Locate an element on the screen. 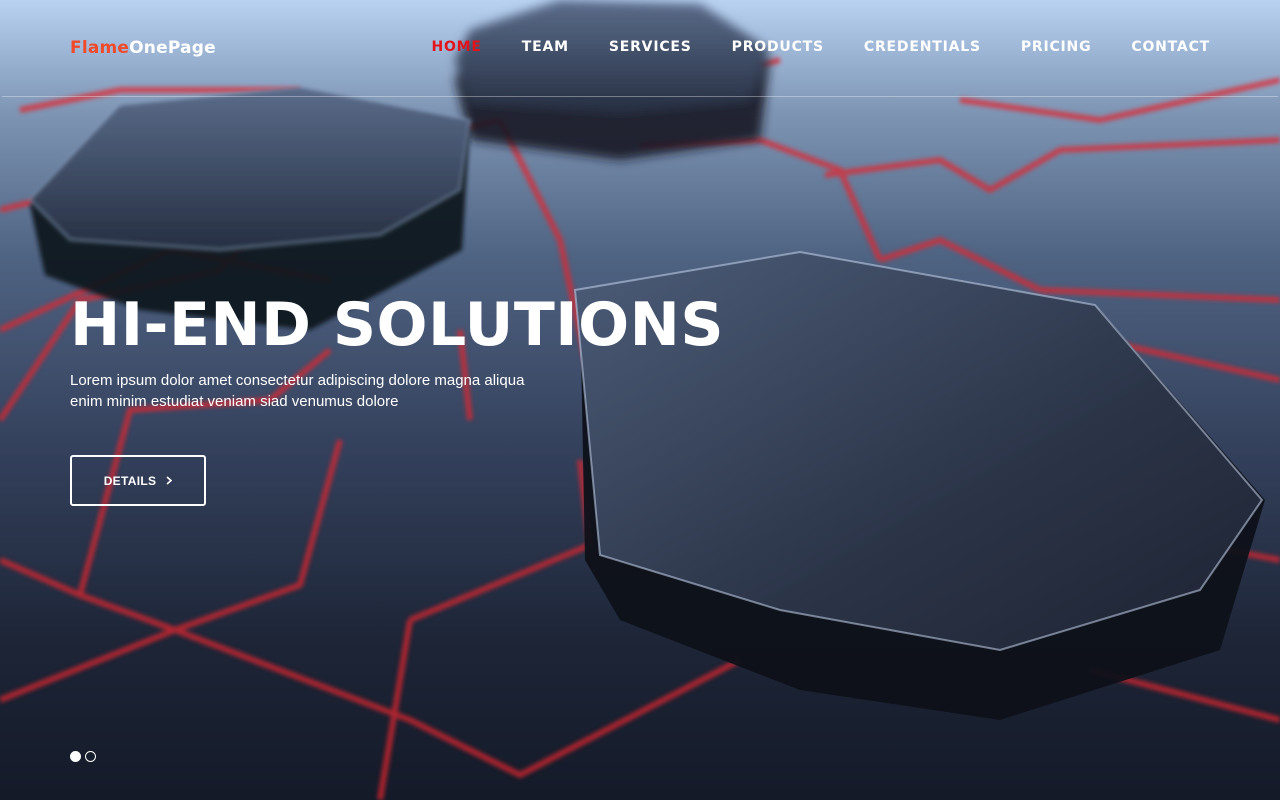 The width and height of the screenshot is (1280, 800). details-button: DETAILS is located at coordinates (138, 480).